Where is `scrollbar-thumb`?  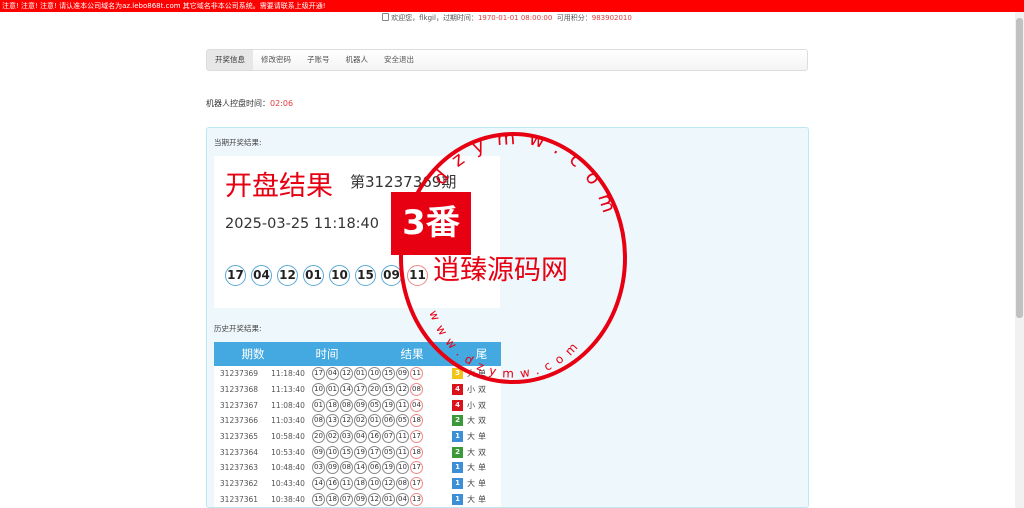 scrollbar-thumb is located at coordinates (1019, 168).